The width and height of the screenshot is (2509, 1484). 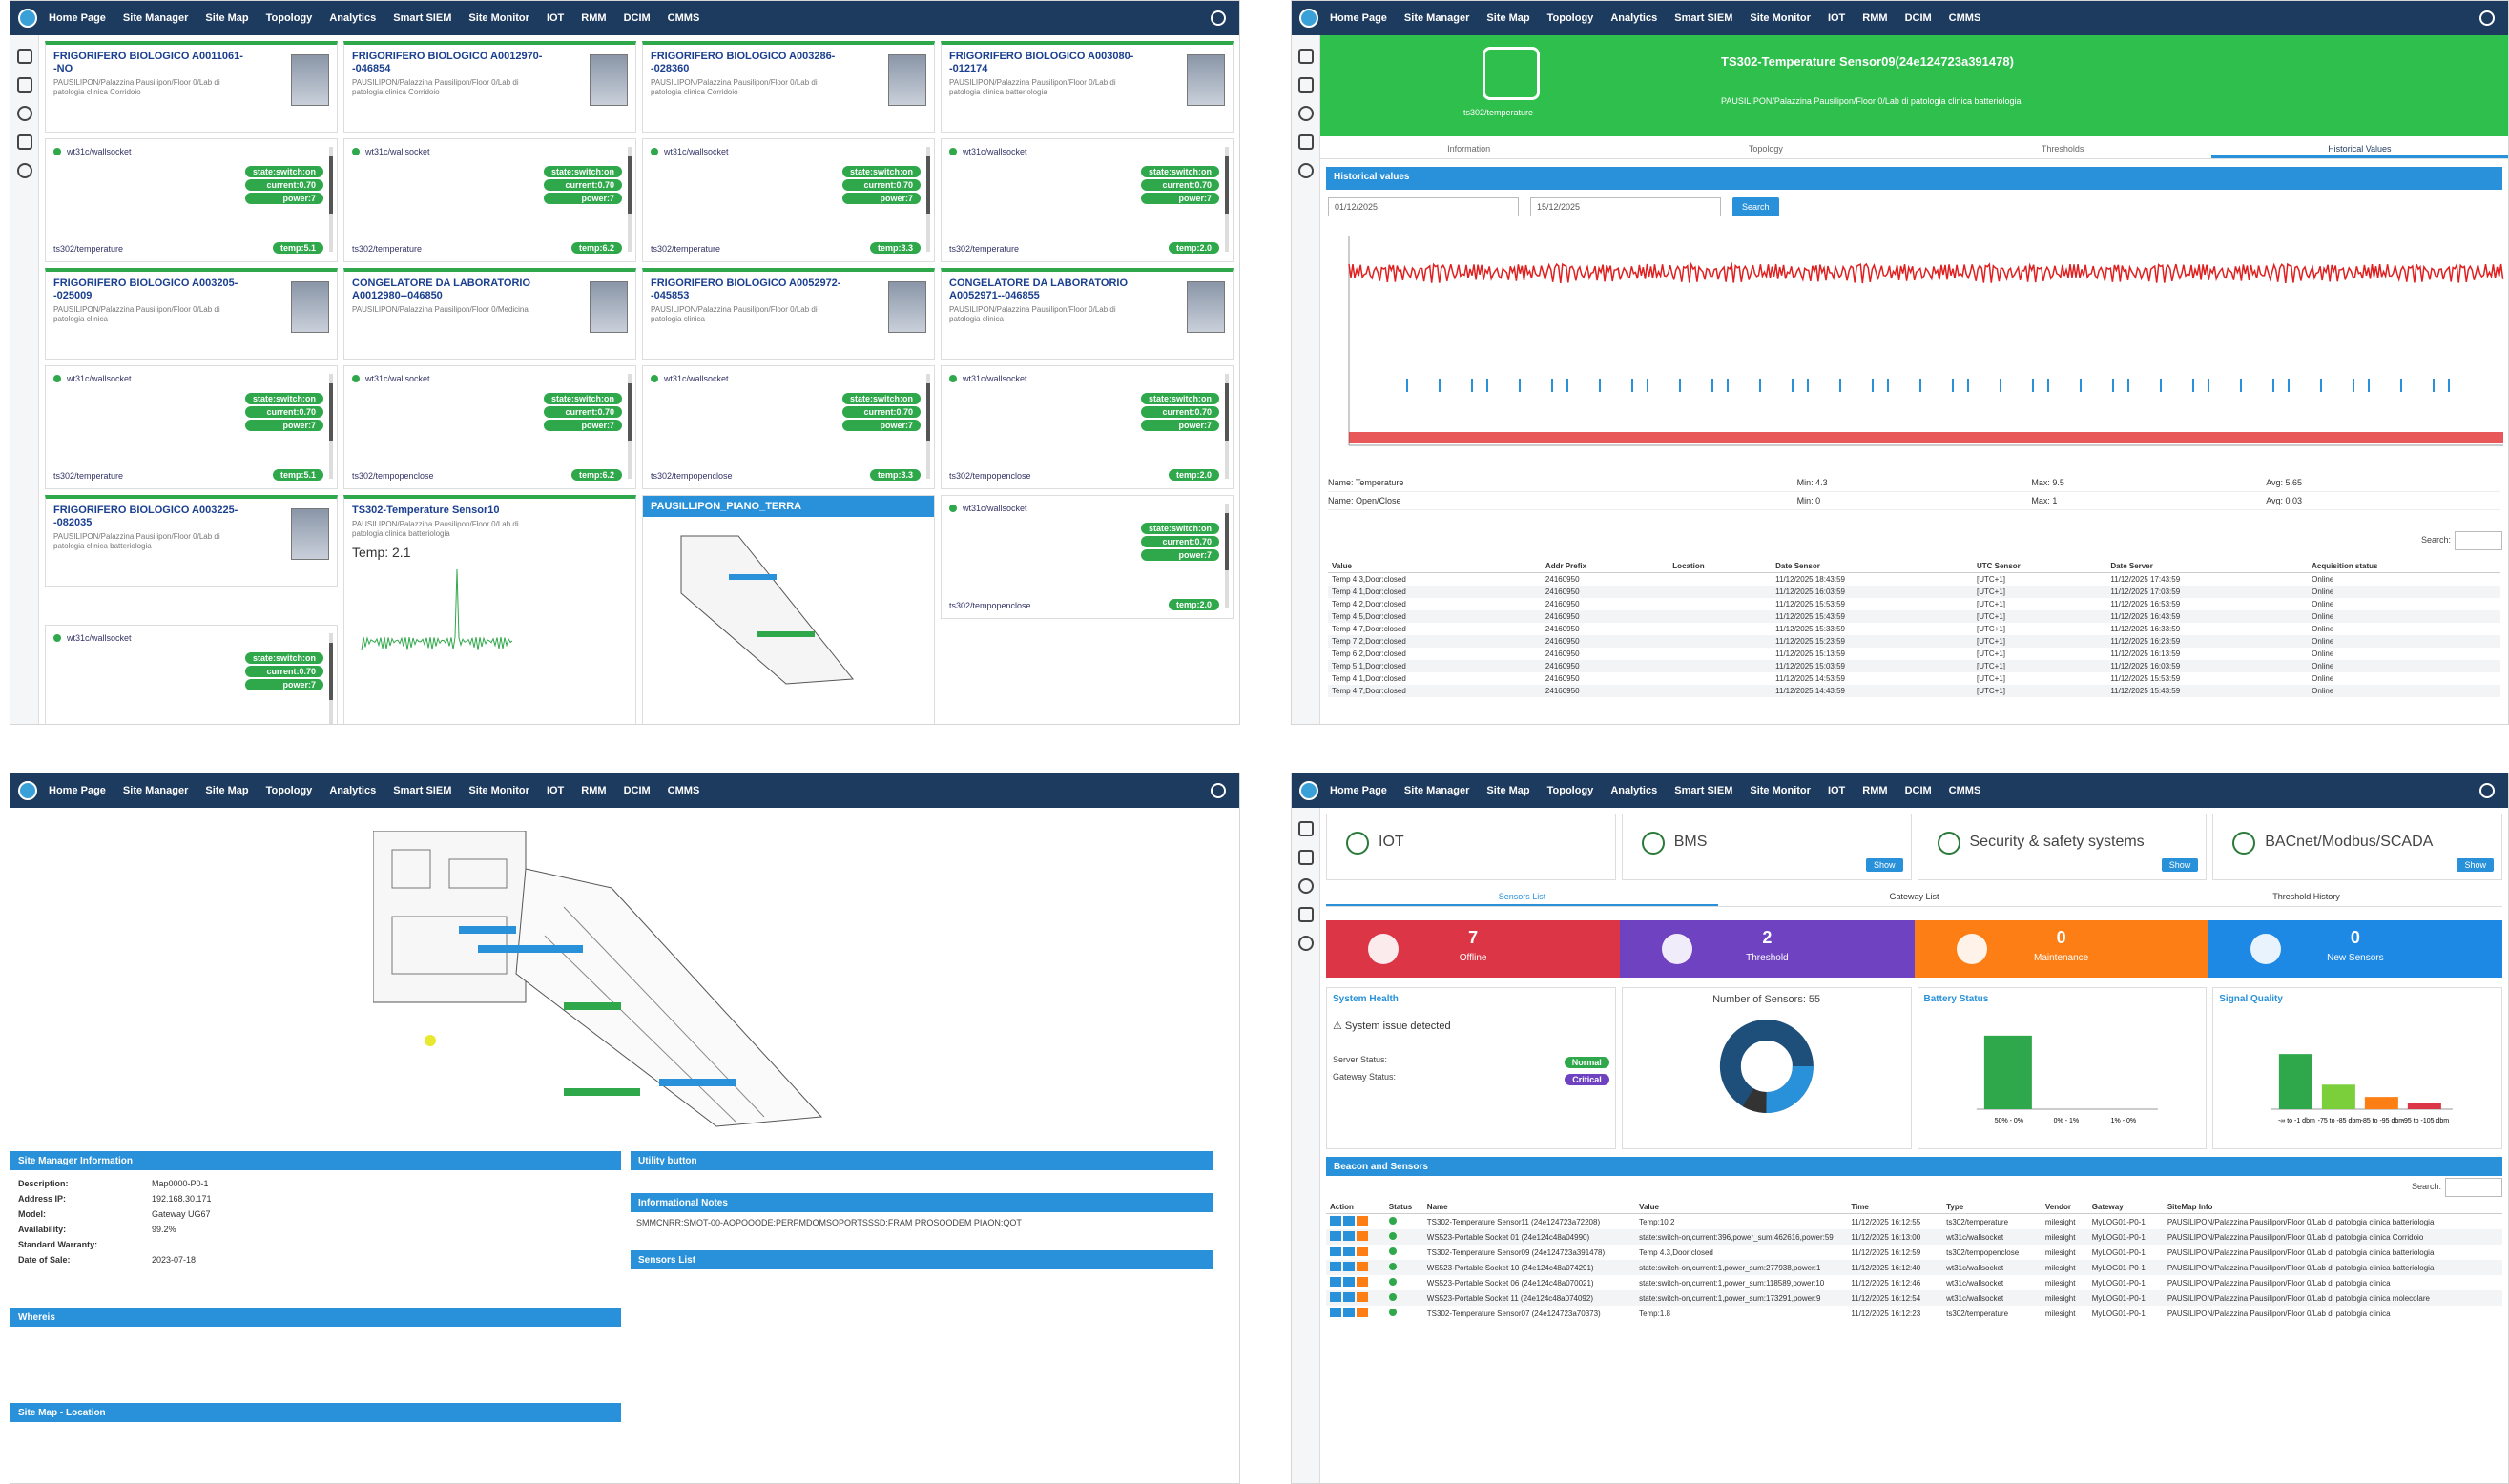 I want to click on settings-icon, so click(x=1306, y=886).